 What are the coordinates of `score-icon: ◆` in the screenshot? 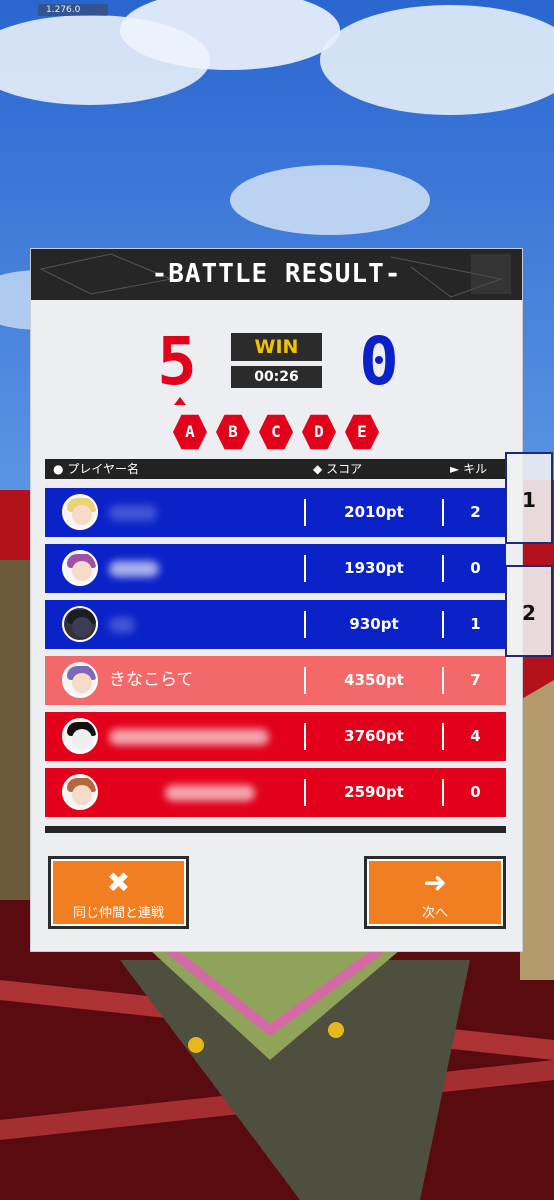 It's located at (318, 469).